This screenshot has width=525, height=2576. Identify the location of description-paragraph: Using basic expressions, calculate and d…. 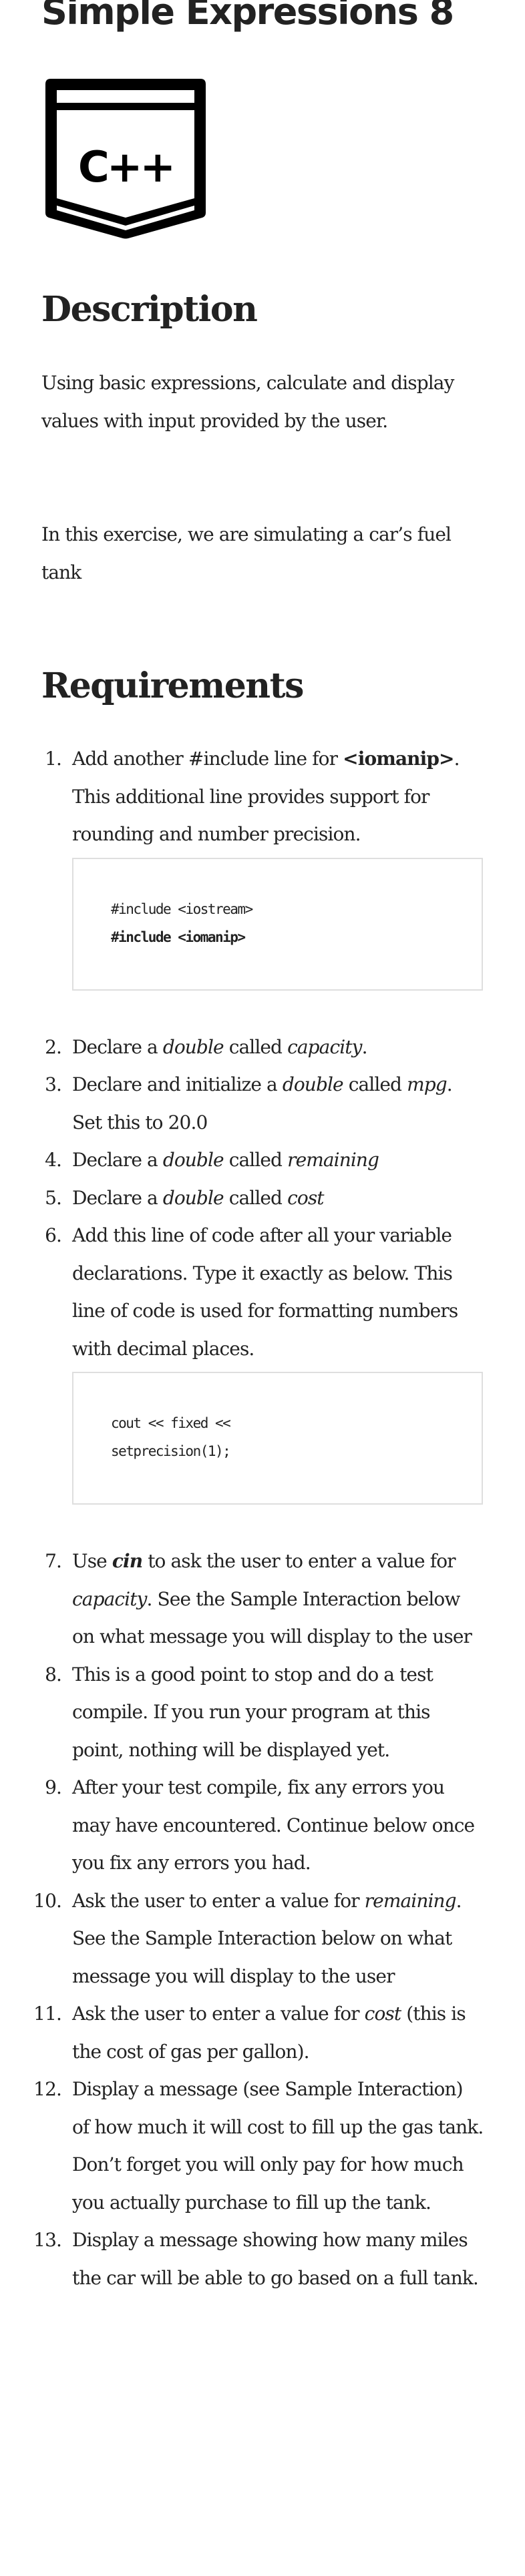
(247, 402).